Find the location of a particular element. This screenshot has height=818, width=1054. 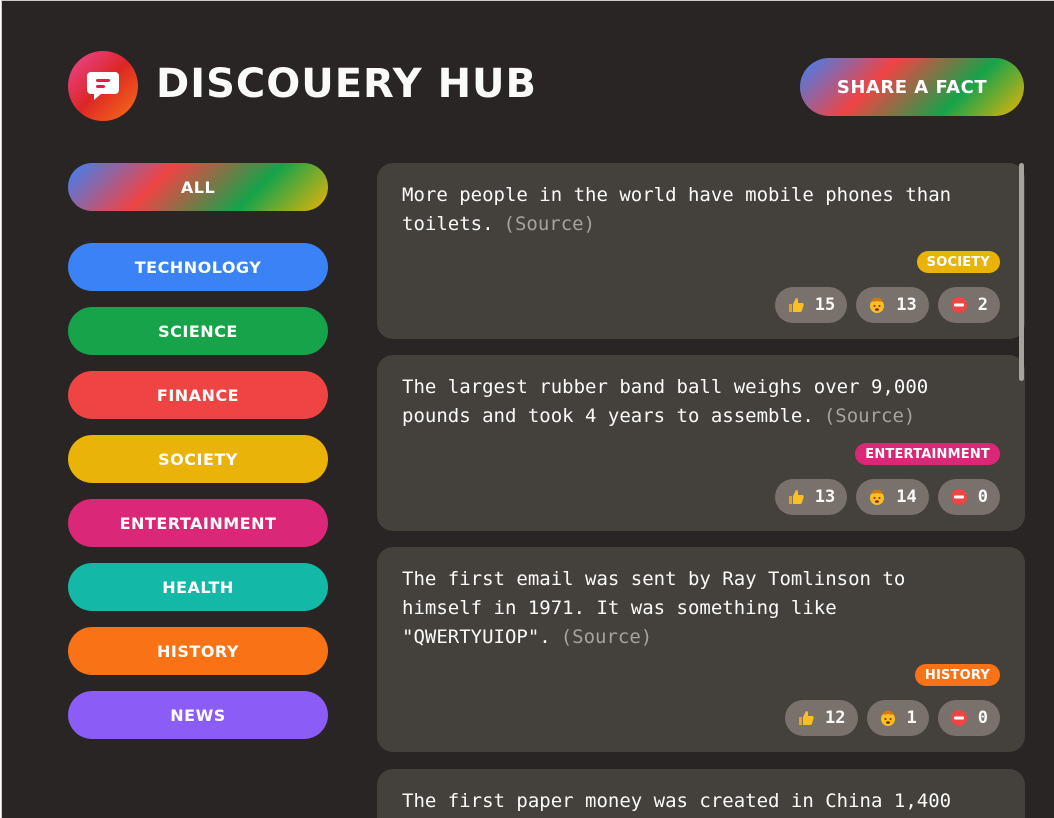

category-news-button: NEWS is located at coordinates (198, 715).